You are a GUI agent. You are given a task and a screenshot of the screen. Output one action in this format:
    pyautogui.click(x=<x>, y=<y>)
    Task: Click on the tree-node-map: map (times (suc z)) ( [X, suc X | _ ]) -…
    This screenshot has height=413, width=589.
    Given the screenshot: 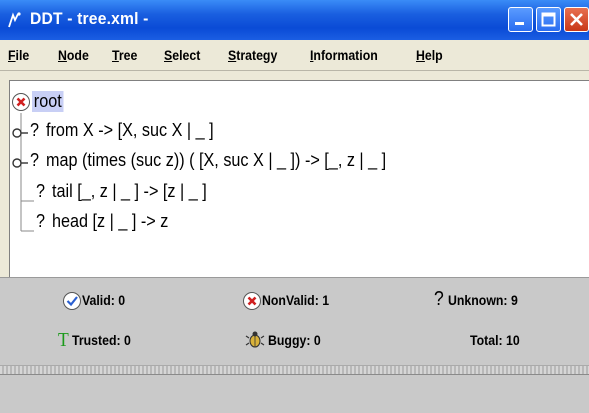 What is the action you would take?
    pyautogui.click(x=216, y=160)
    